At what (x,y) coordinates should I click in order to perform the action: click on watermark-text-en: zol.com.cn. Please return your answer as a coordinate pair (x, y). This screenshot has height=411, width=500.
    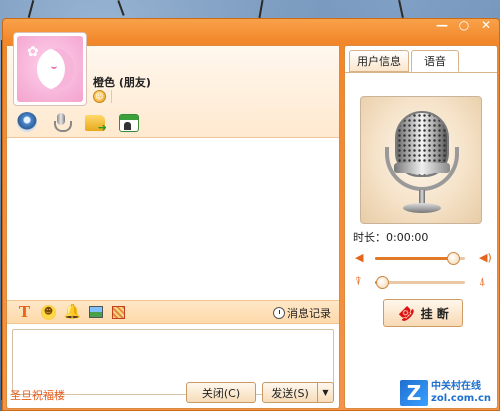
    Looking at the image, I should click on (461, 398).